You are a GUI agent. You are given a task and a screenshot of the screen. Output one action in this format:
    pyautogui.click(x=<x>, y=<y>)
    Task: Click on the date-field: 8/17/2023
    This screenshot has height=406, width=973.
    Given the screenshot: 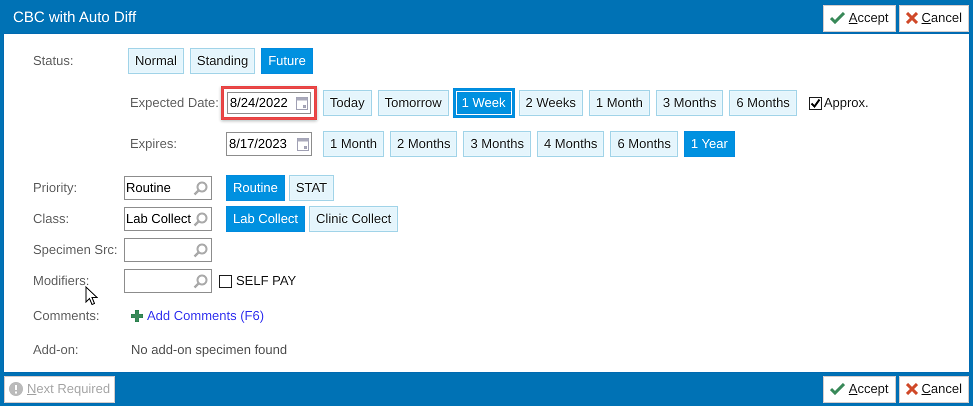 What is the action you would take?
    pyautogui.click(x=269, y=144)
    